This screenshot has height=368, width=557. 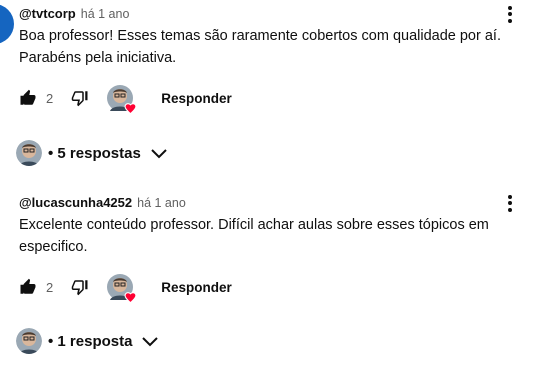 I want to click on replies-count-label: • 1 resposta, so click(x=90, y=341).